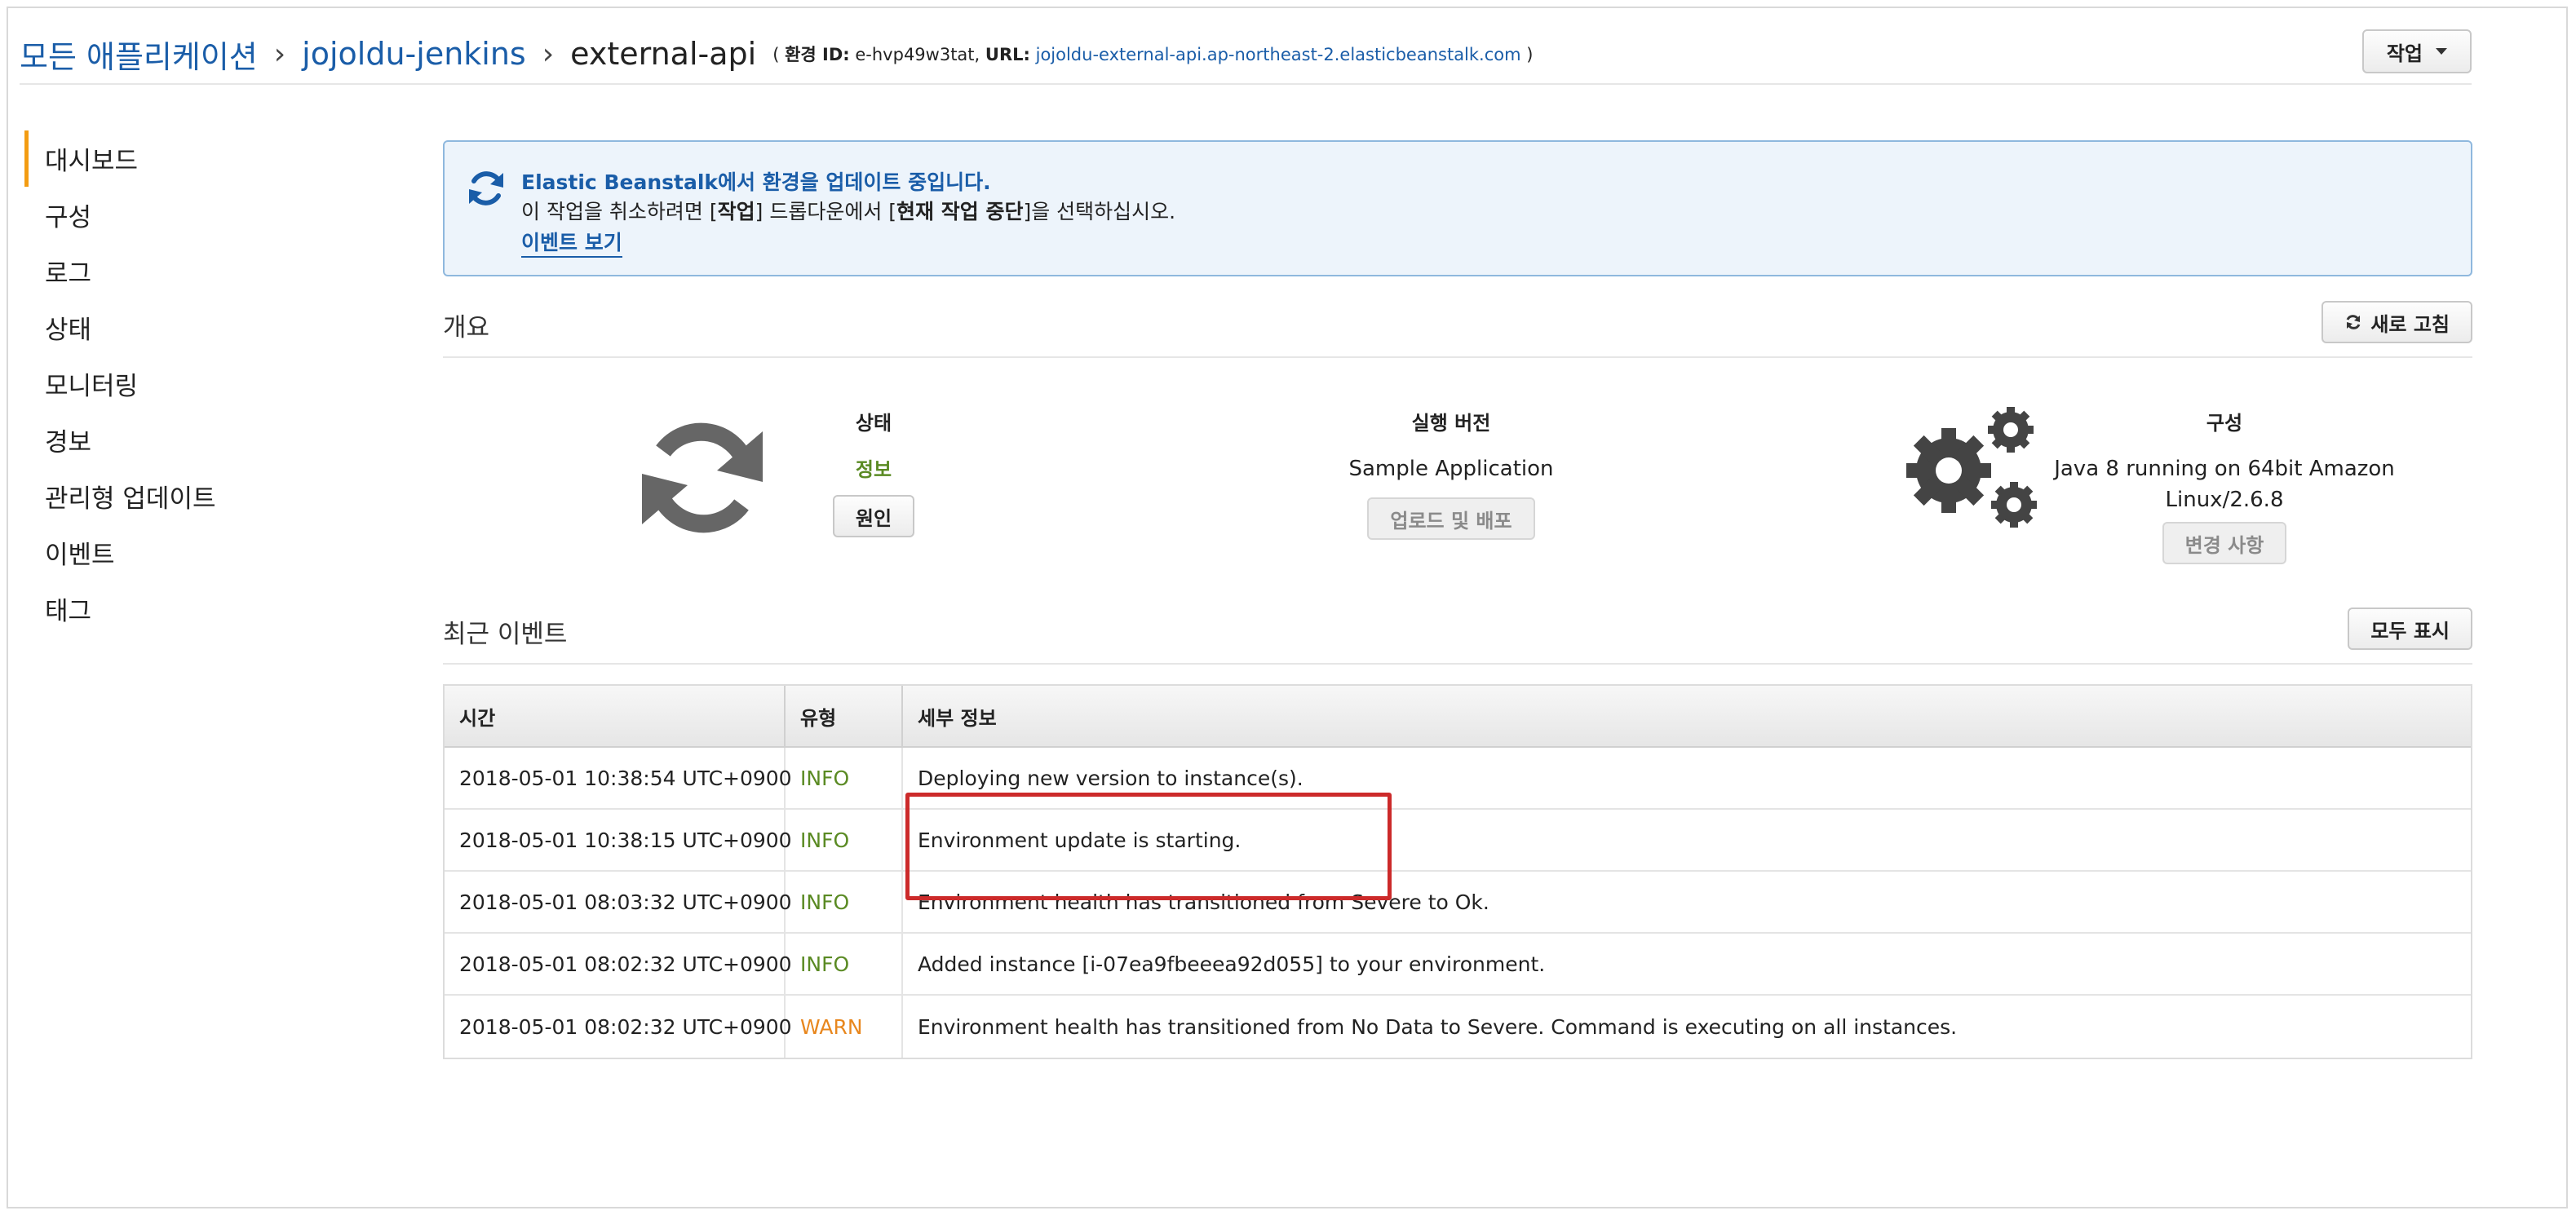 This screenshot has width=2576, height=1215. Describe the element at coordinates (187, 552) in the screenshot. I see `sidebar-item-events: 이벤트` at that location.